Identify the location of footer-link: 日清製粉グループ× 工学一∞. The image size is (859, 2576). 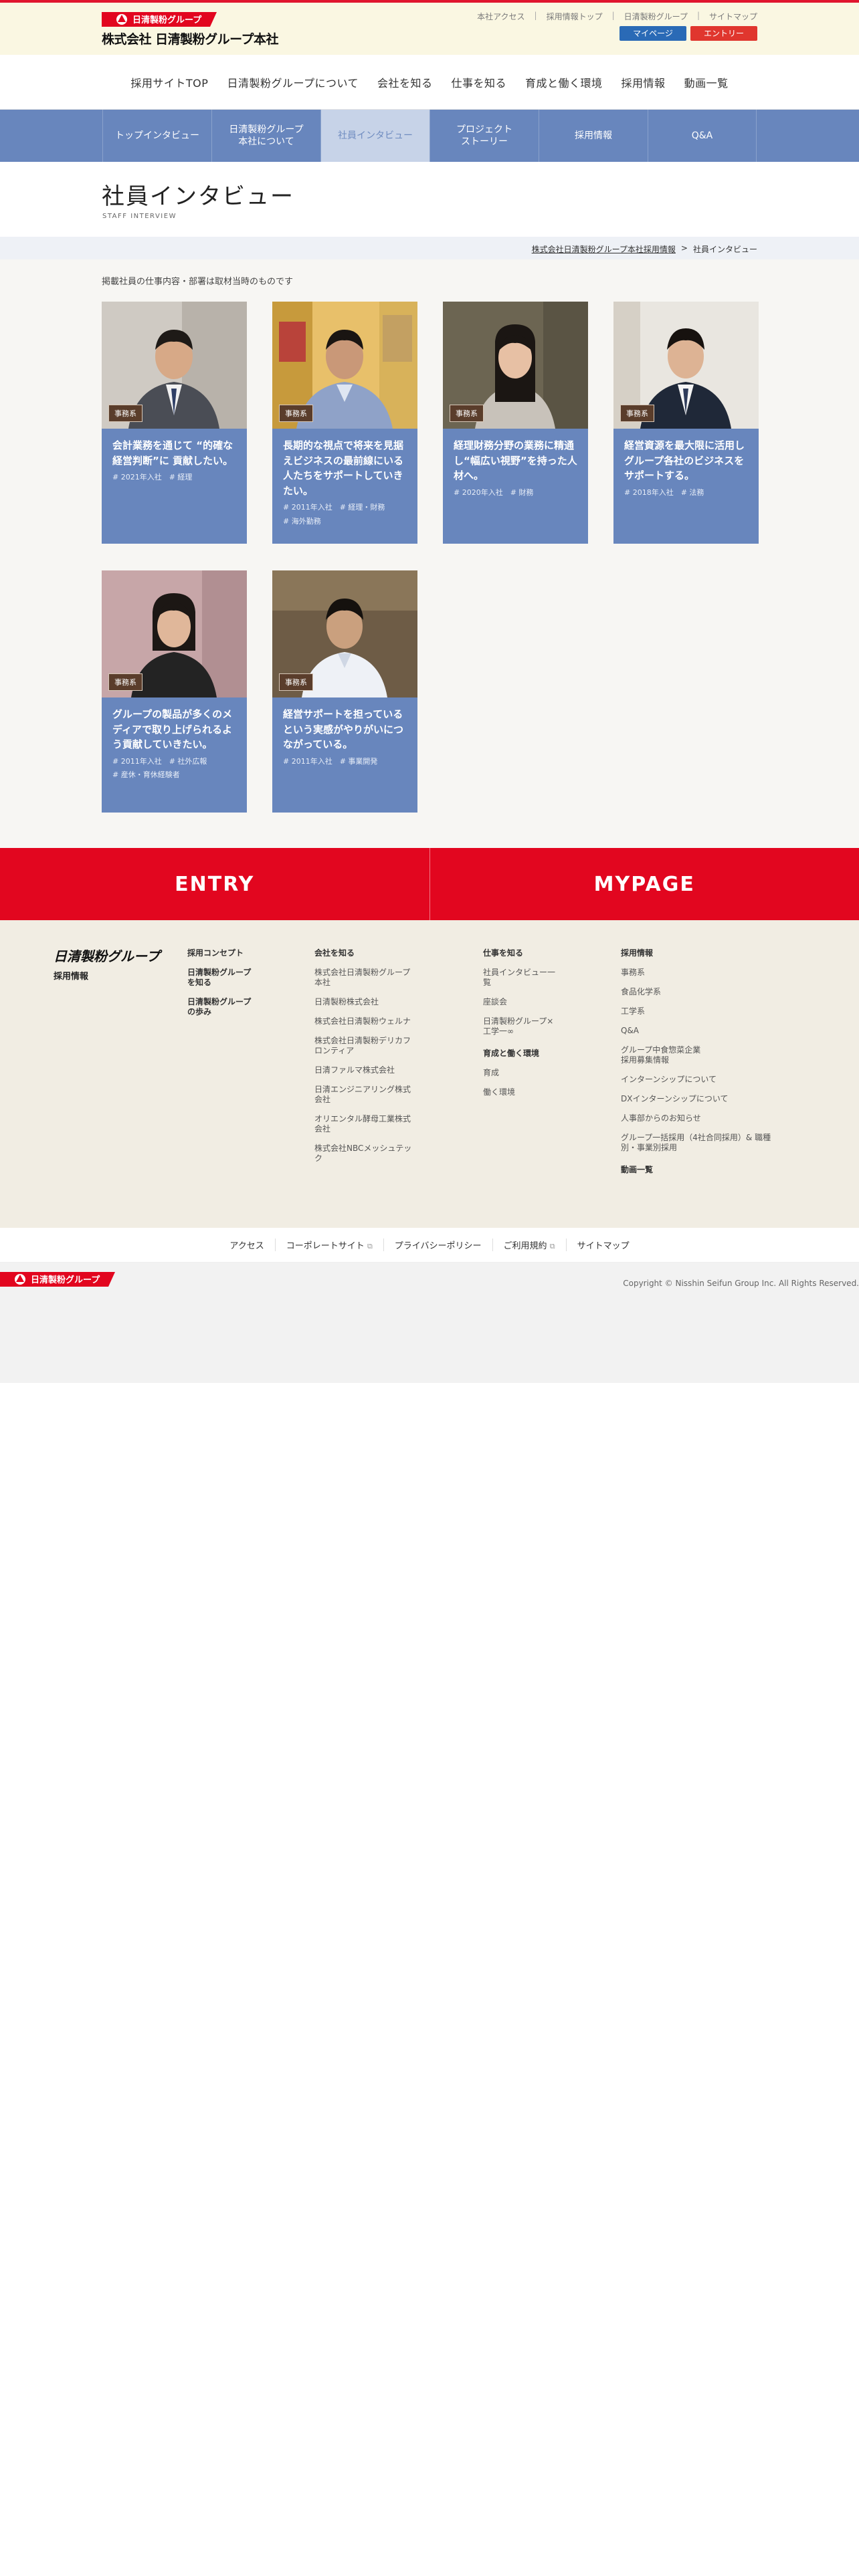
(540, 1026).